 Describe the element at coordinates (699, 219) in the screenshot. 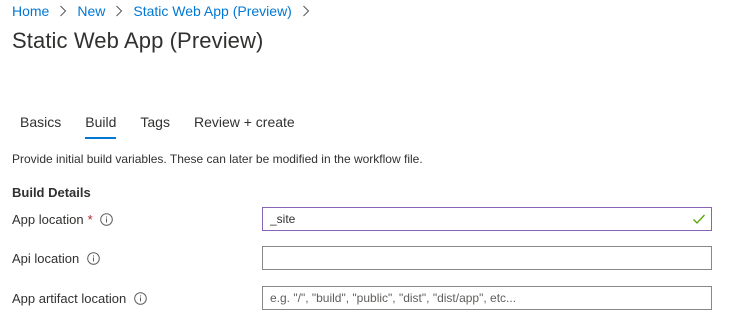

I see `checkmark-icon` at that location.